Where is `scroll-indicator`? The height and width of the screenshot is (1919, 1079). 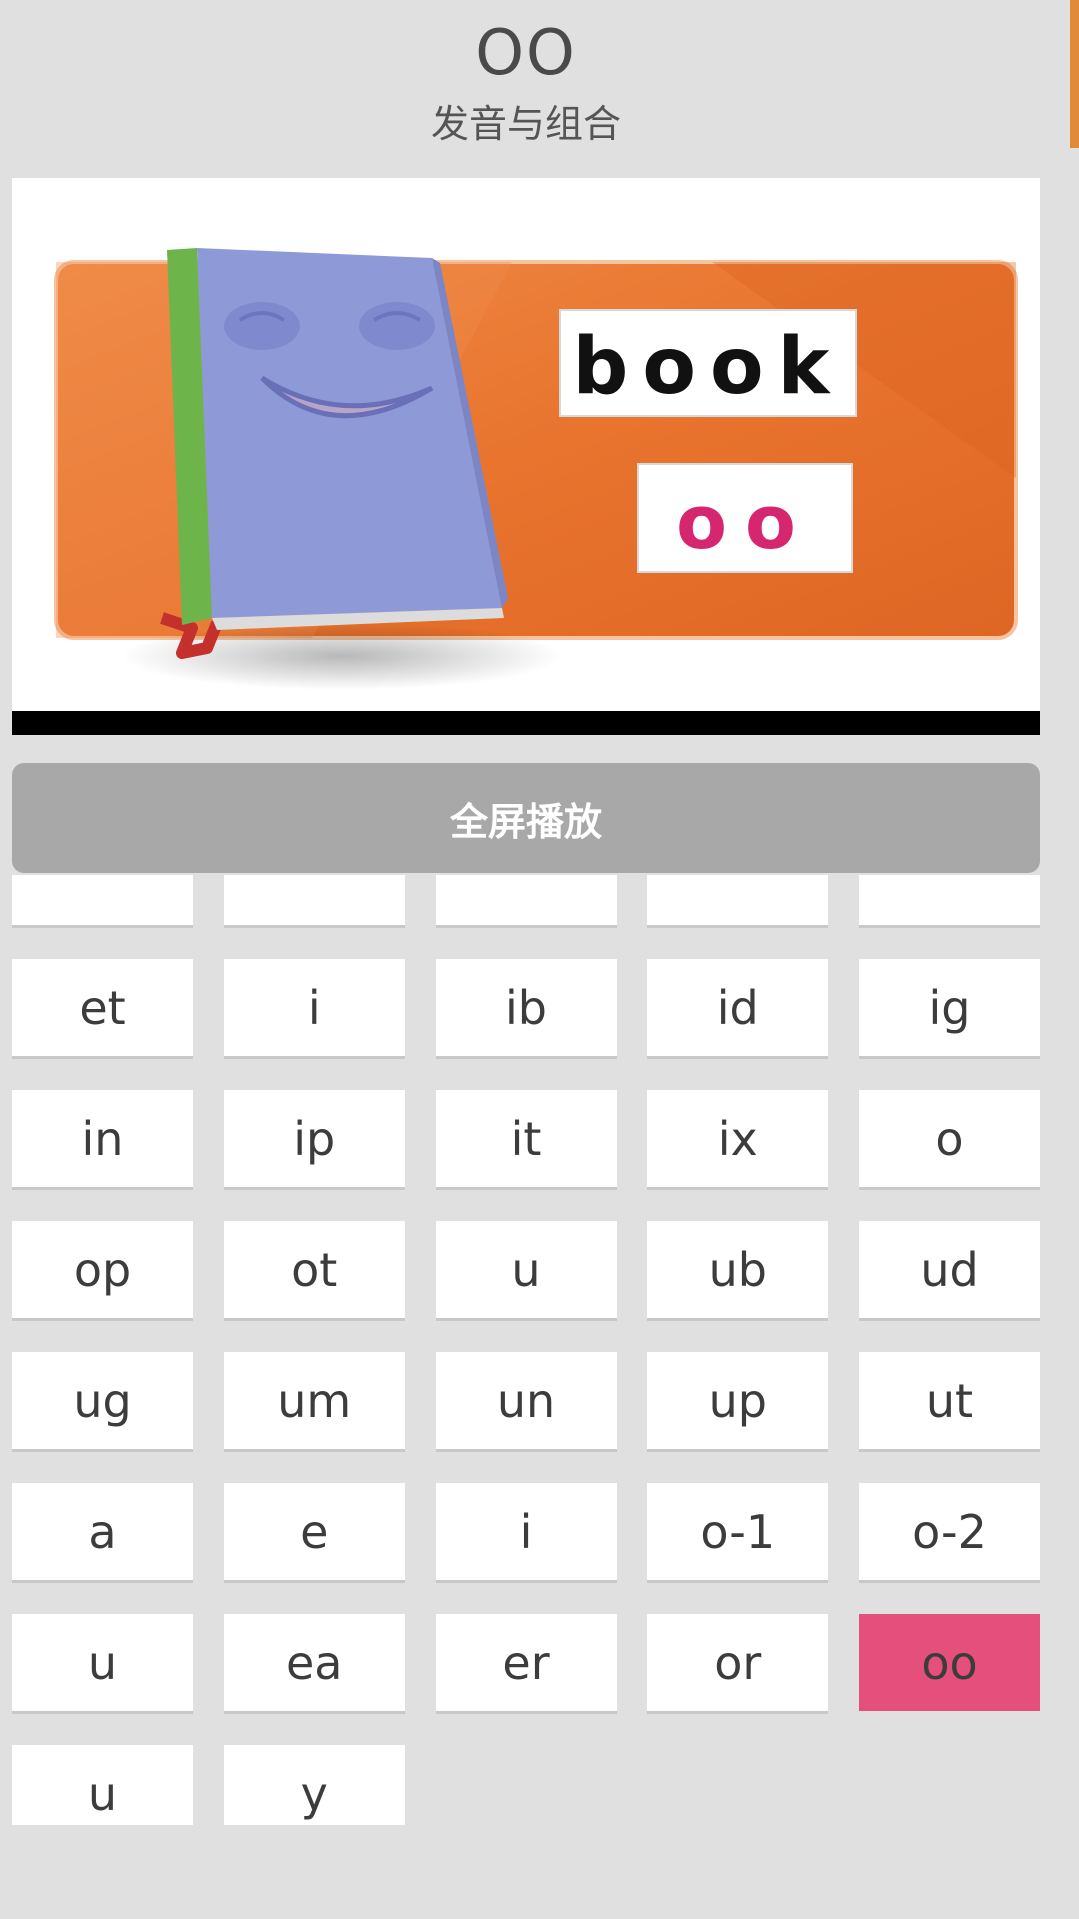 scroll-indicator is located at coordinates (1074, 74).